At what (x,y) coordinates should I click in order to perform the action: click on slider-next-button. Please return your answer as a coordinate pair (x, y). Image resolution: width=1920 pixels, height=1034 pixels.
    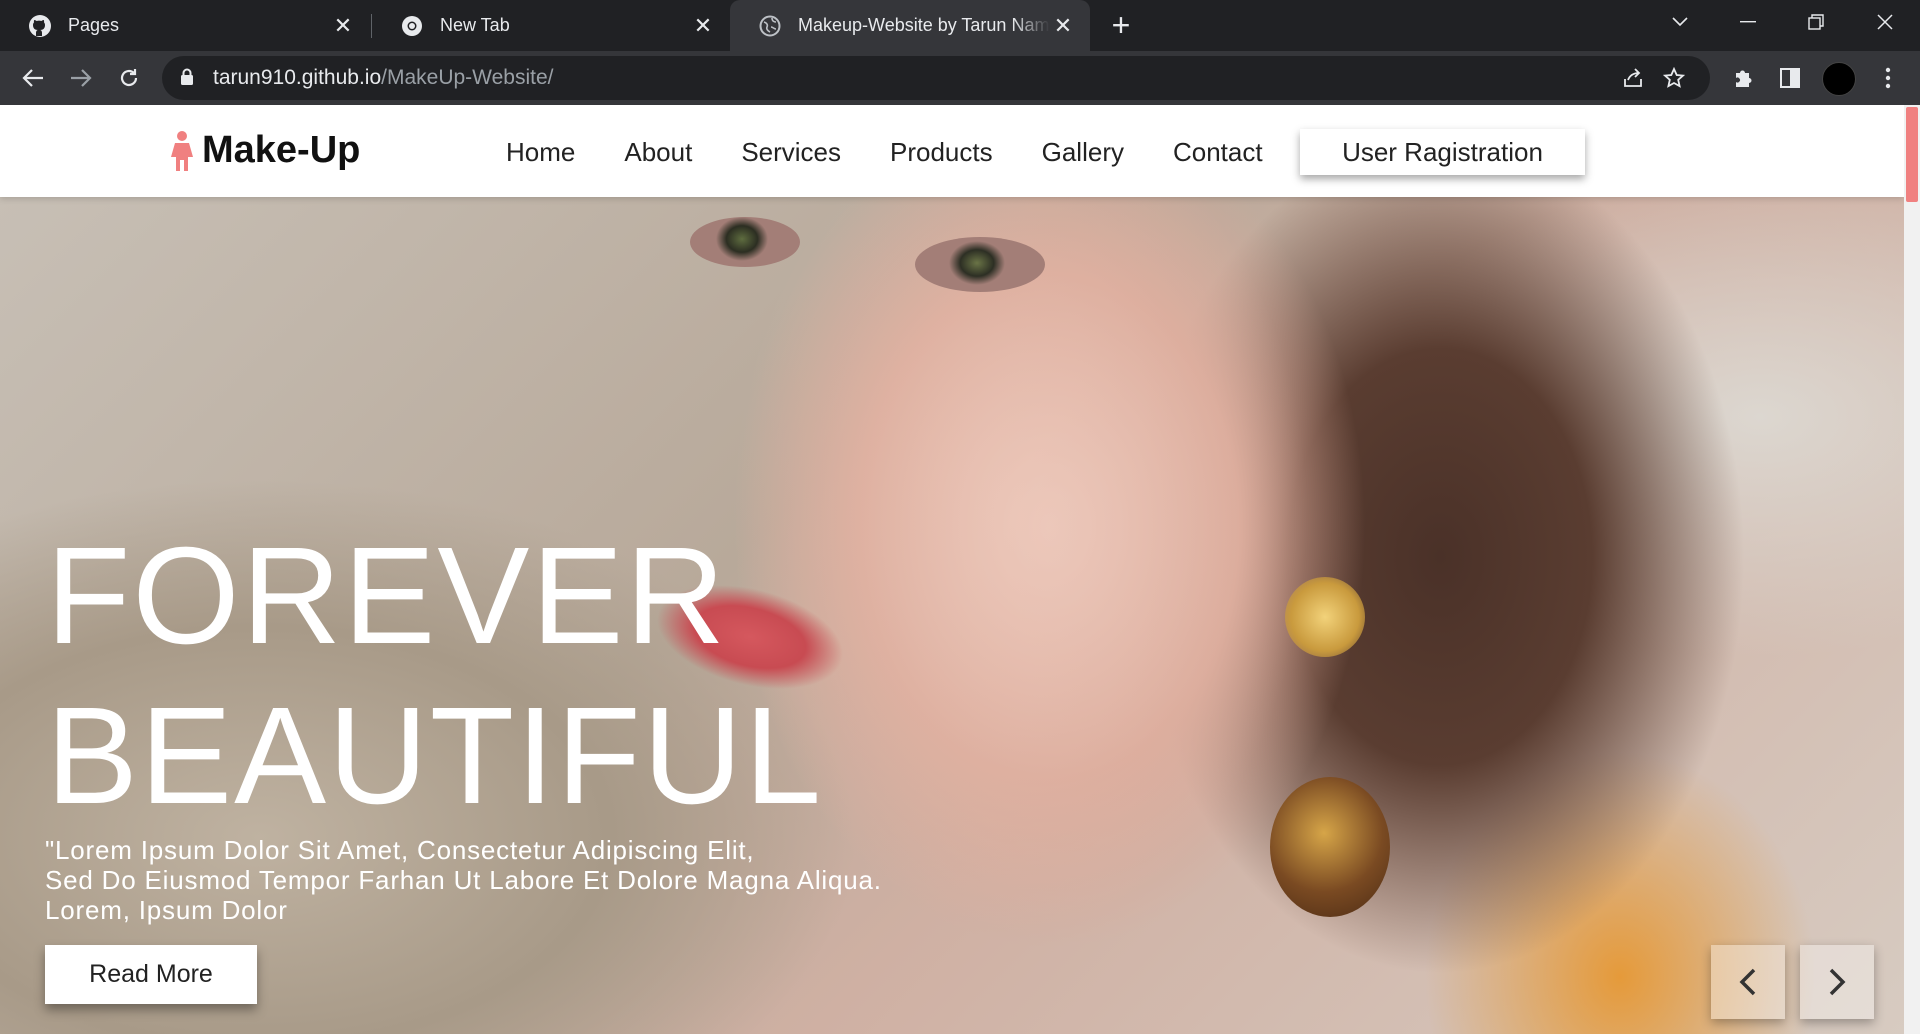
    Looking at the image, I should click on (1837, 982).